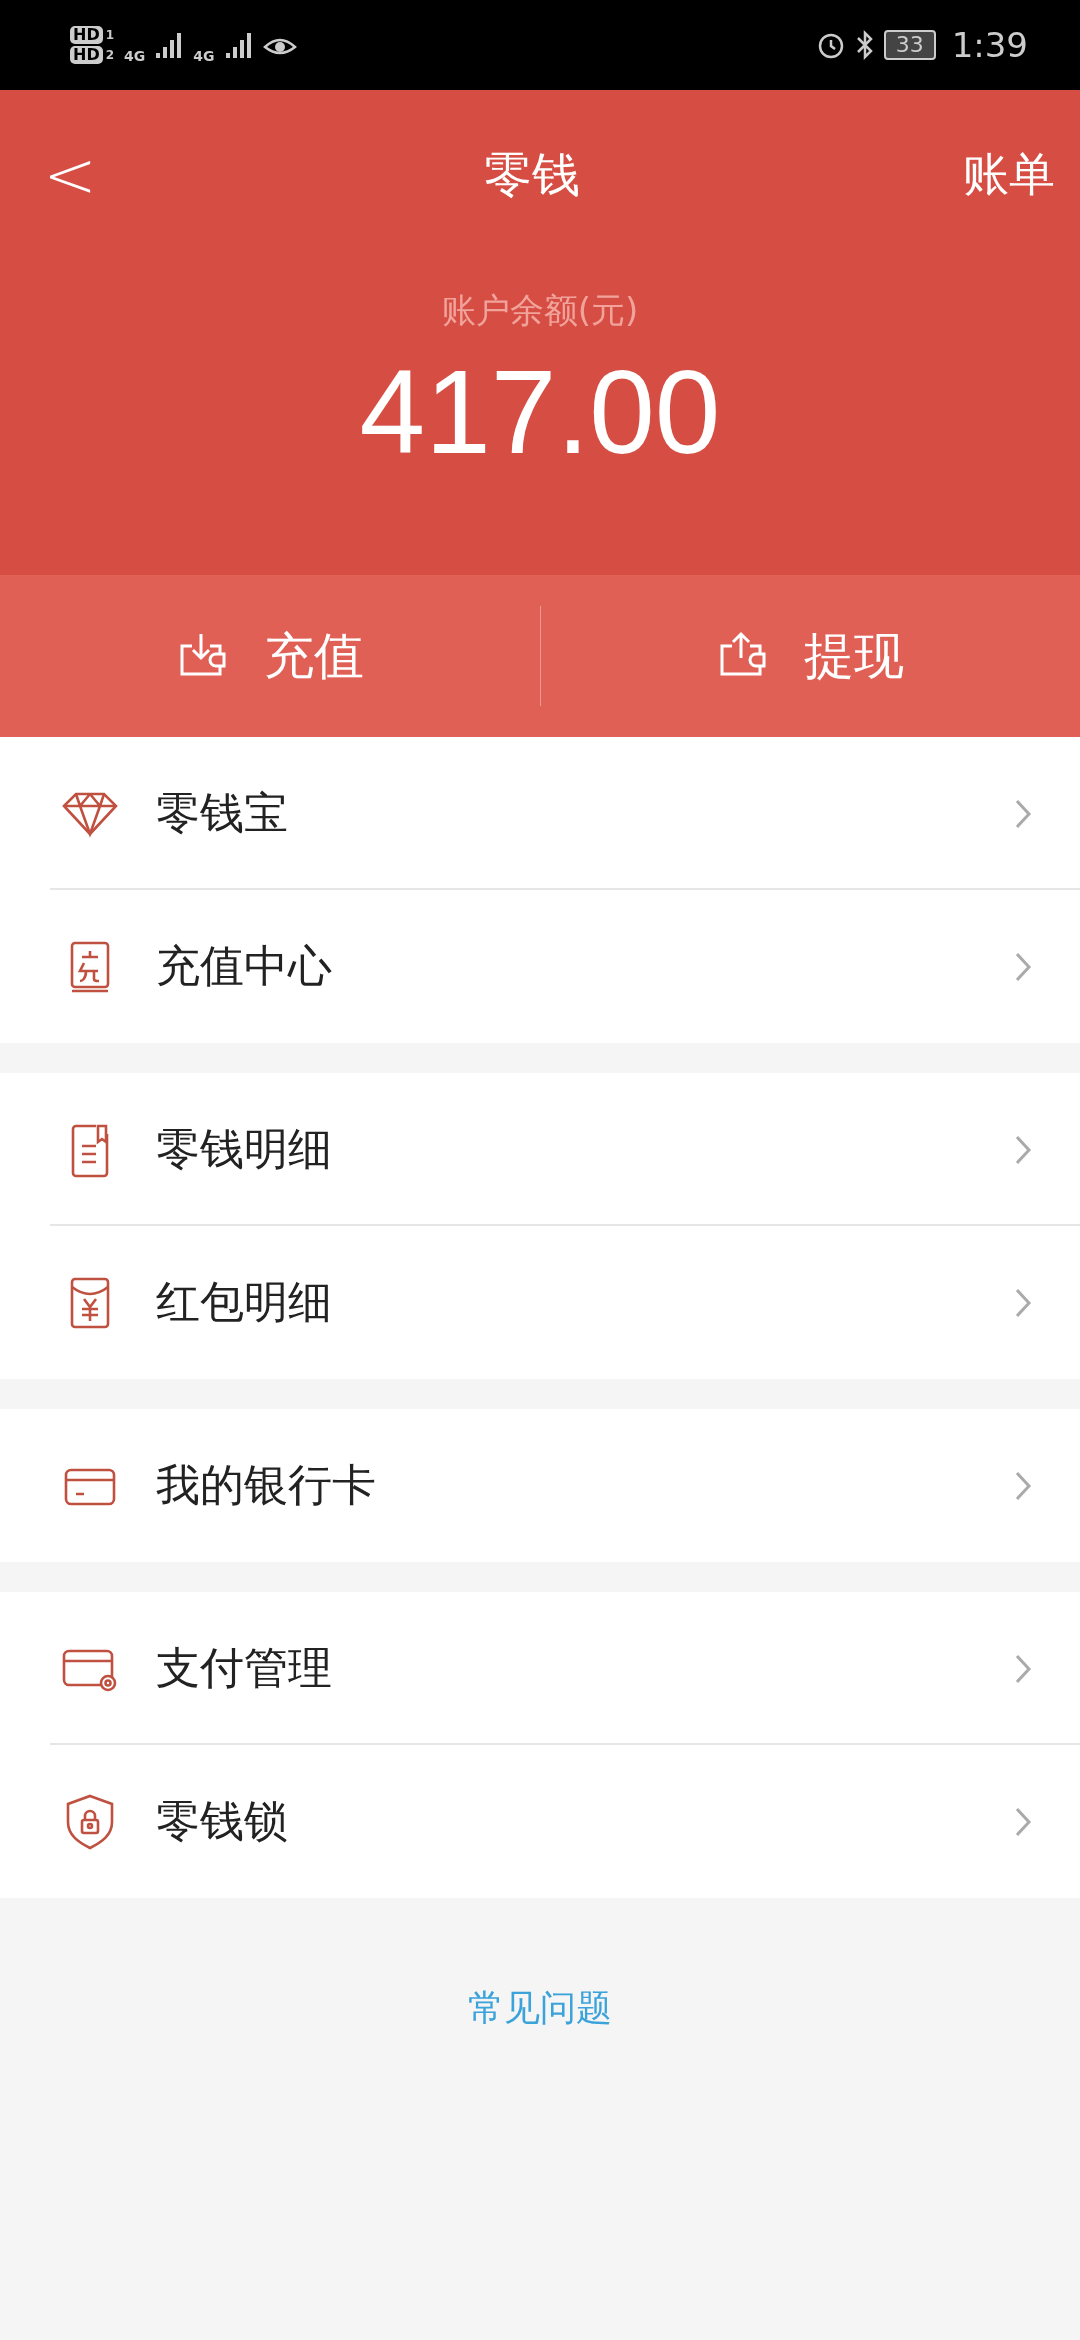 The image size is (1080, 2340). Describe the element at coordinates (531, 174) in the screenshot. I see `page-title: 零钱` at that location.